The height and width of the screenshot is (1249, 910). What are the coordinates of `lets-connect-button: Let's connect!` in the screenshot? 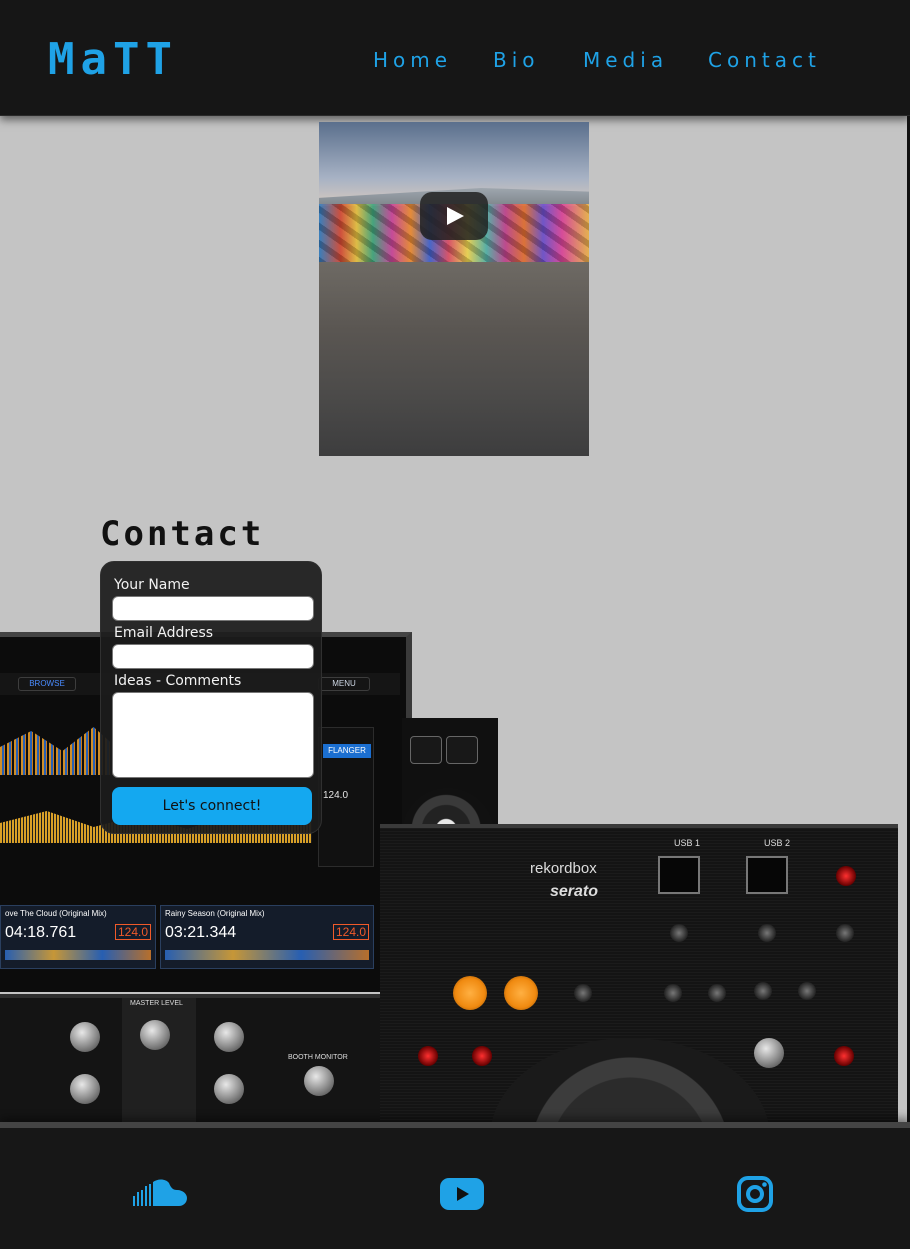 It's located at (212, 806).